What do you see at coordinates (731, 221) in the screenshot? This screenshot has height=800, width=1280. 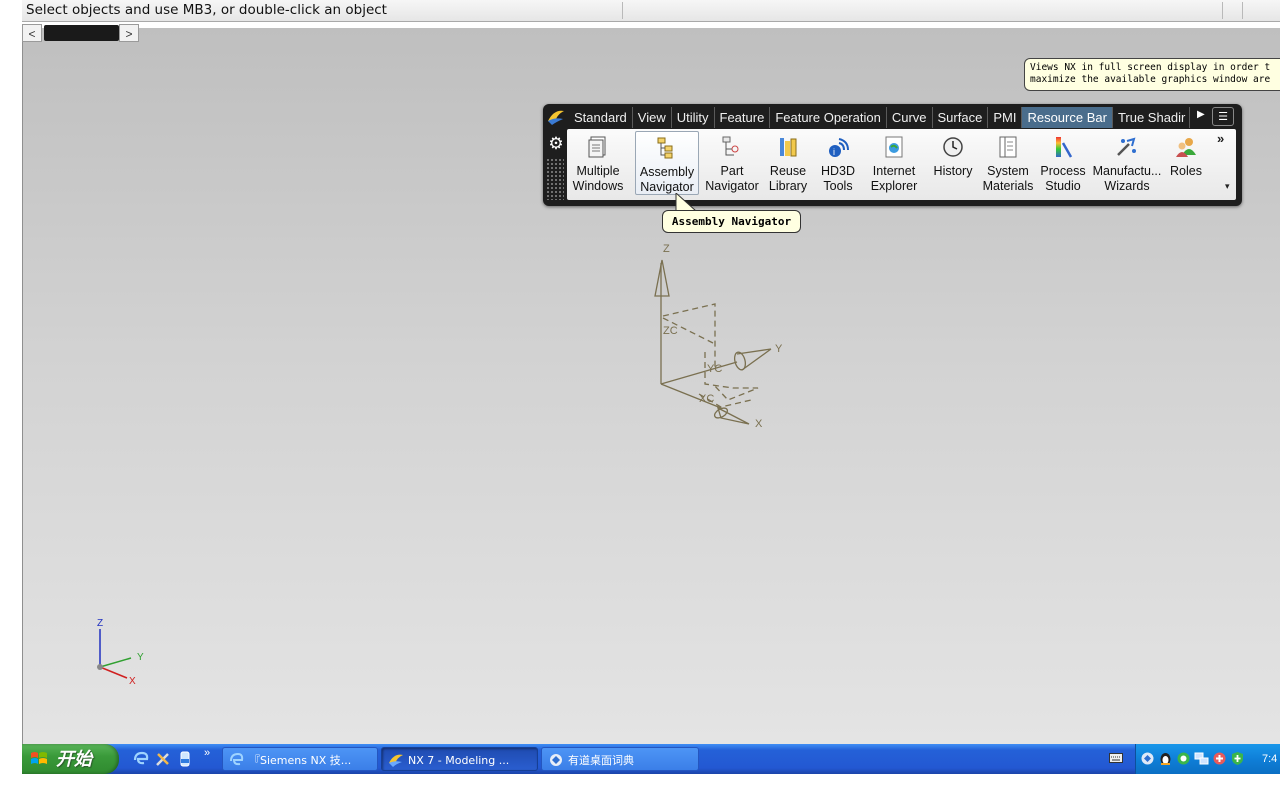 I see `assembly-navigator-tooltip: Assembly Navigator` at bounding box center [731, 221].